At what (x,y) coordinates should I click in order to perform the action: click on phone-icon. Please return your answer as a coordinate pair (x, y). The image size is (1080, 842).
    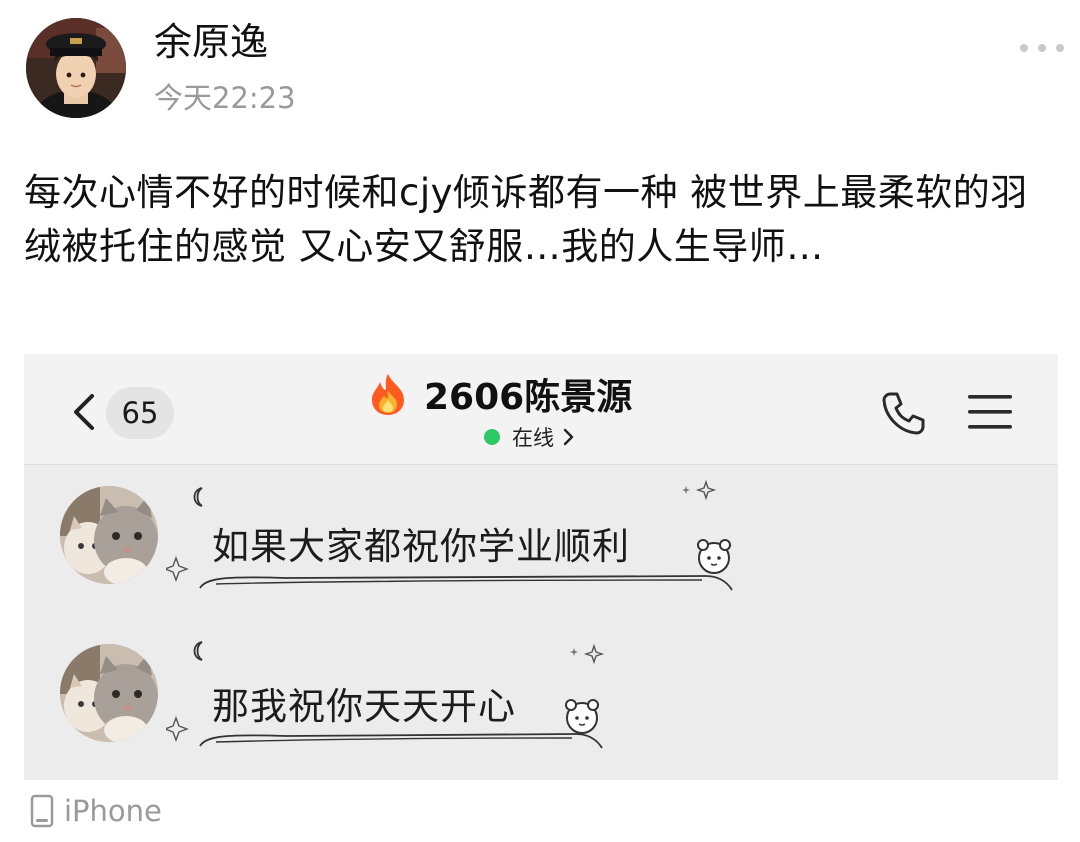
    Looking at the image, I should click on (903, 413).